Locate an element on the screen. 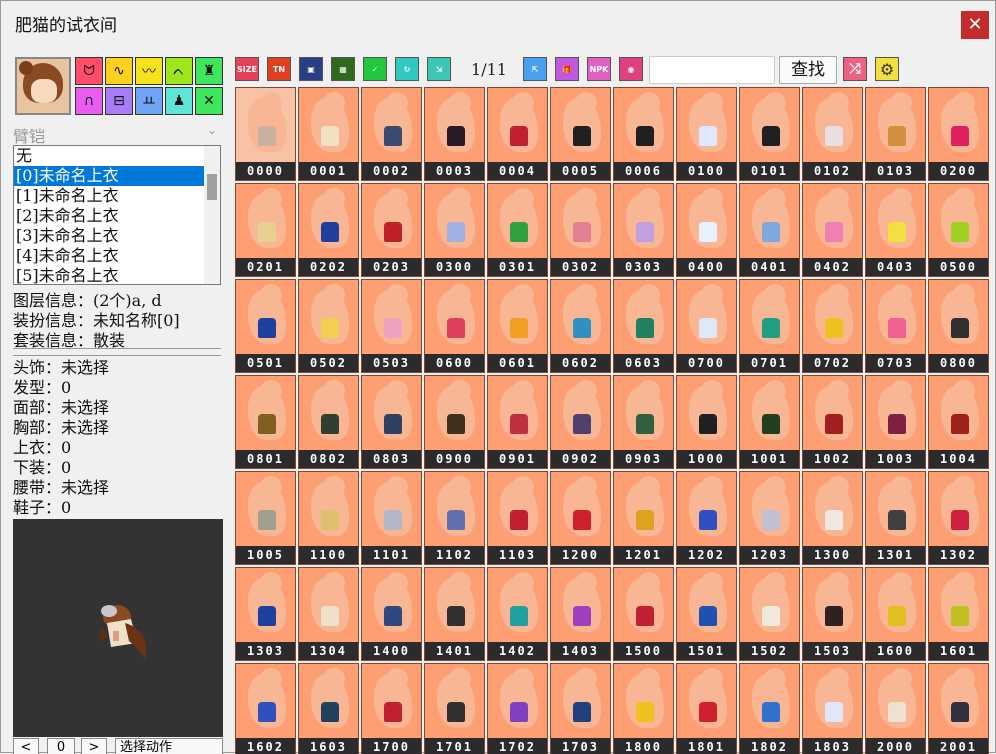  settings-button: ⚙ is located at coordinates (887, 69).